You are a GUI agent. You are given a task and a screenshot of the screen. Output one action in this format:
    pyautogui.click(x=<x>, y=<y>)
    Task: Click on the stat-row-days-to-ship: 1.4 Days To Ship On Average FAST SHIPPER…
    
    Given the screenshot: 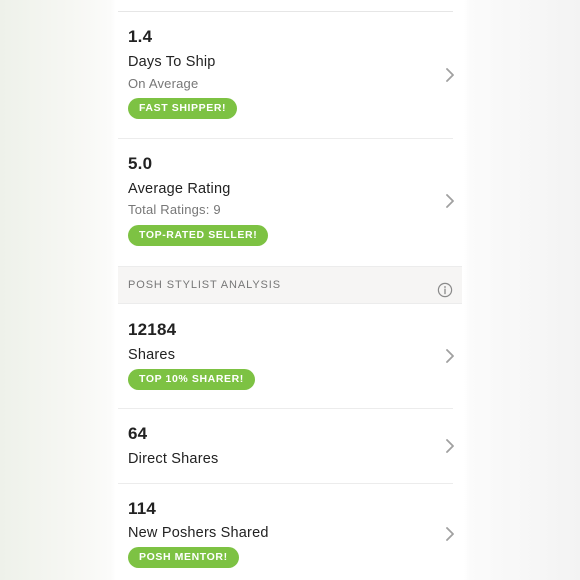 What is the action you would take?
    pyautogui.click(x=290, y=75)
    